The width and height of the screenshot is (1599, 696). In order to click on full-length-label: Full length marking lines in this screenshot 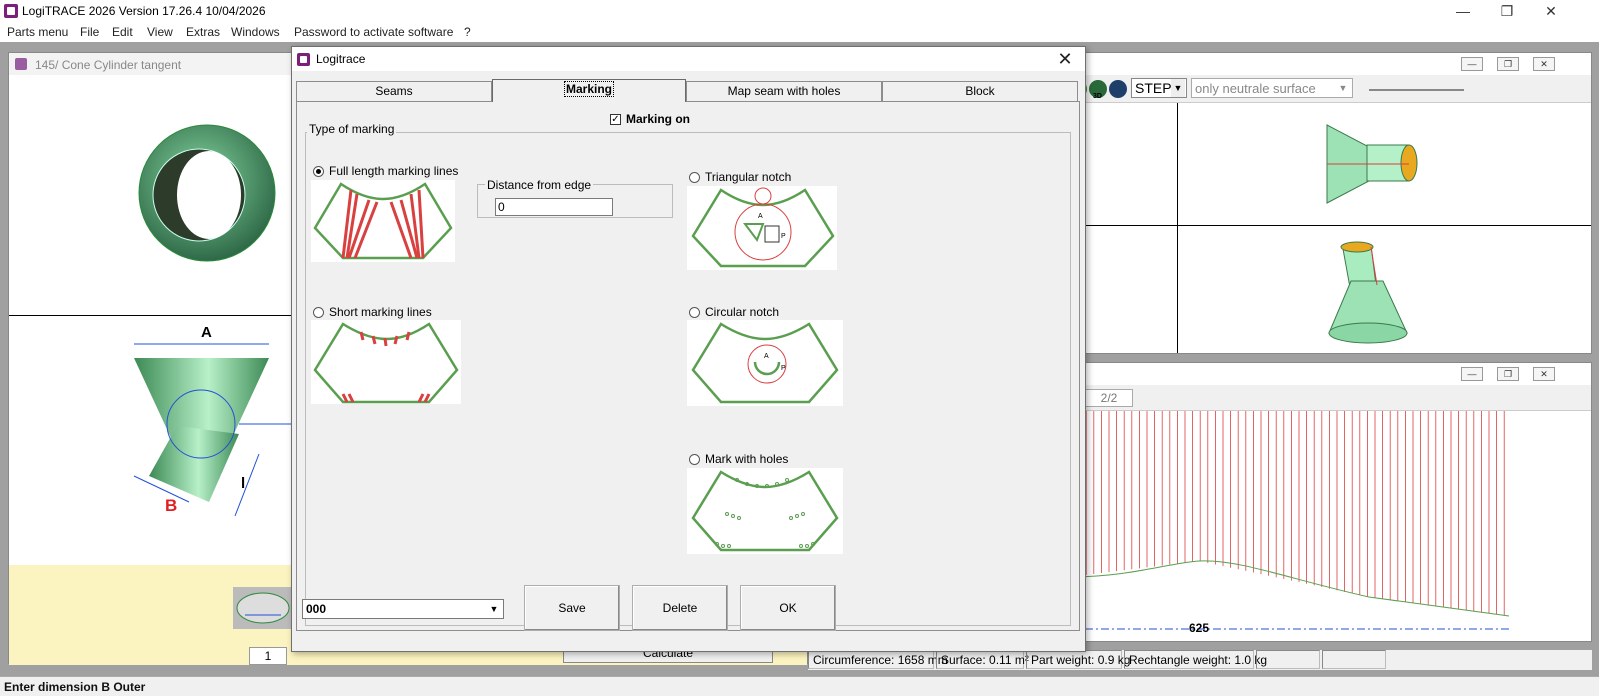, I will do `click(394, 171)`.